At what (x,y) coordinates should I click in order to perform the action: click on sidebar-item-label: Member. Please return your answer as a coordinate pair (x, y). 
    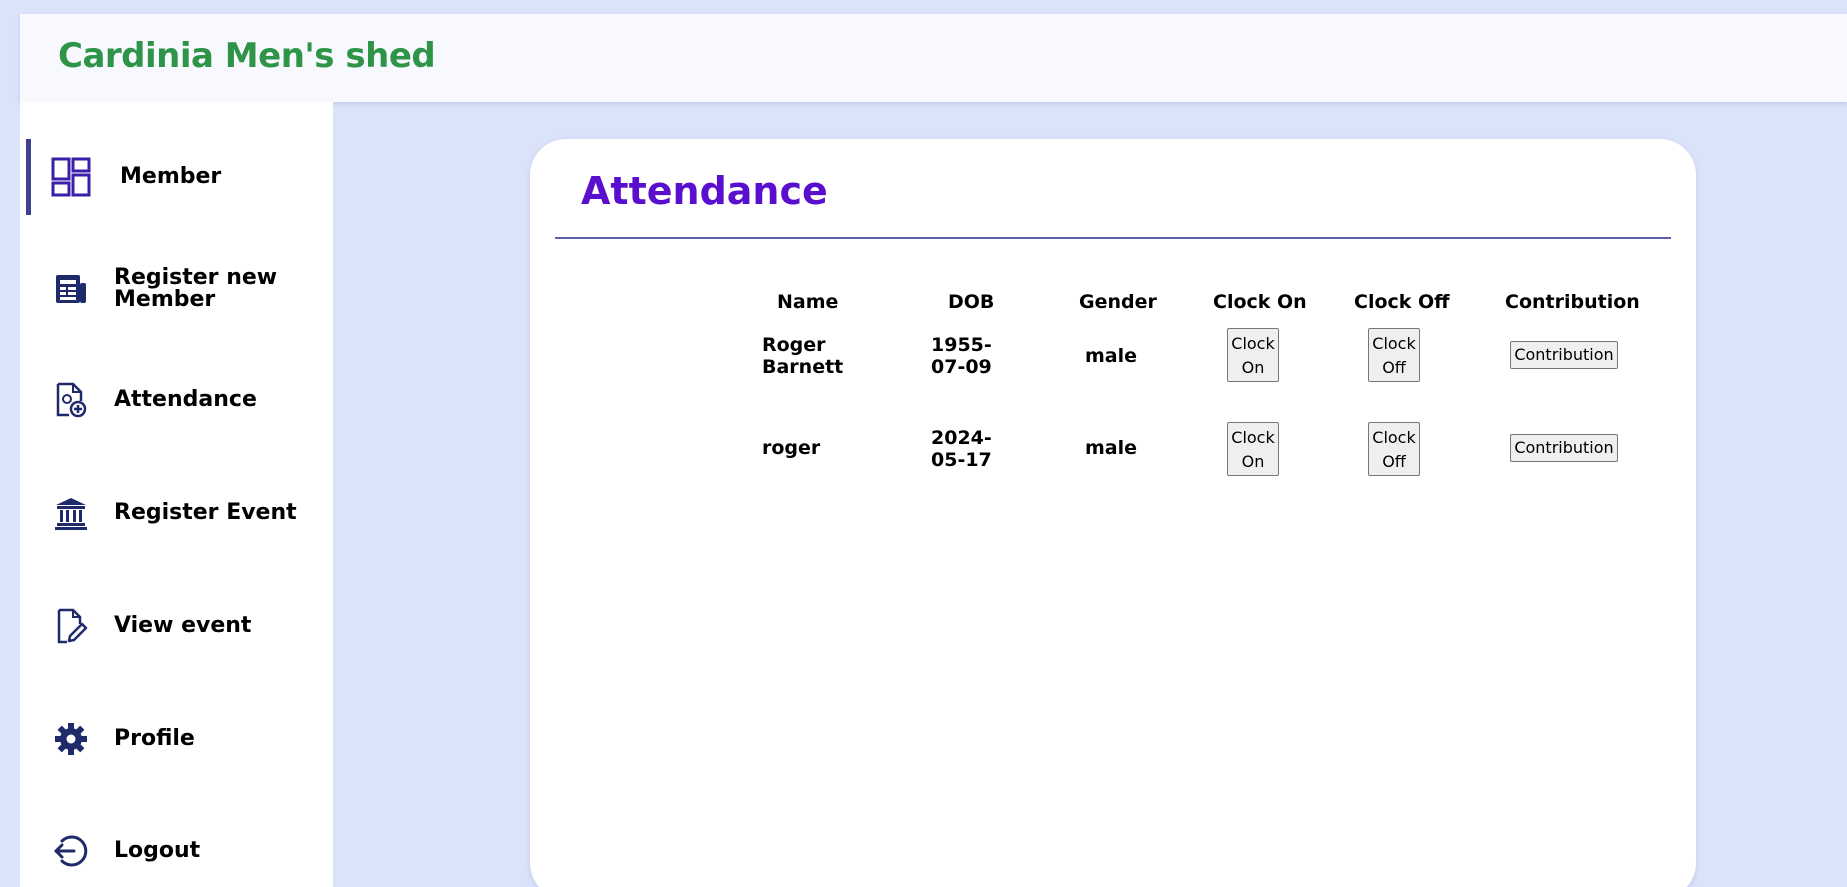
    Looking at the image, I should click on (171, 176).